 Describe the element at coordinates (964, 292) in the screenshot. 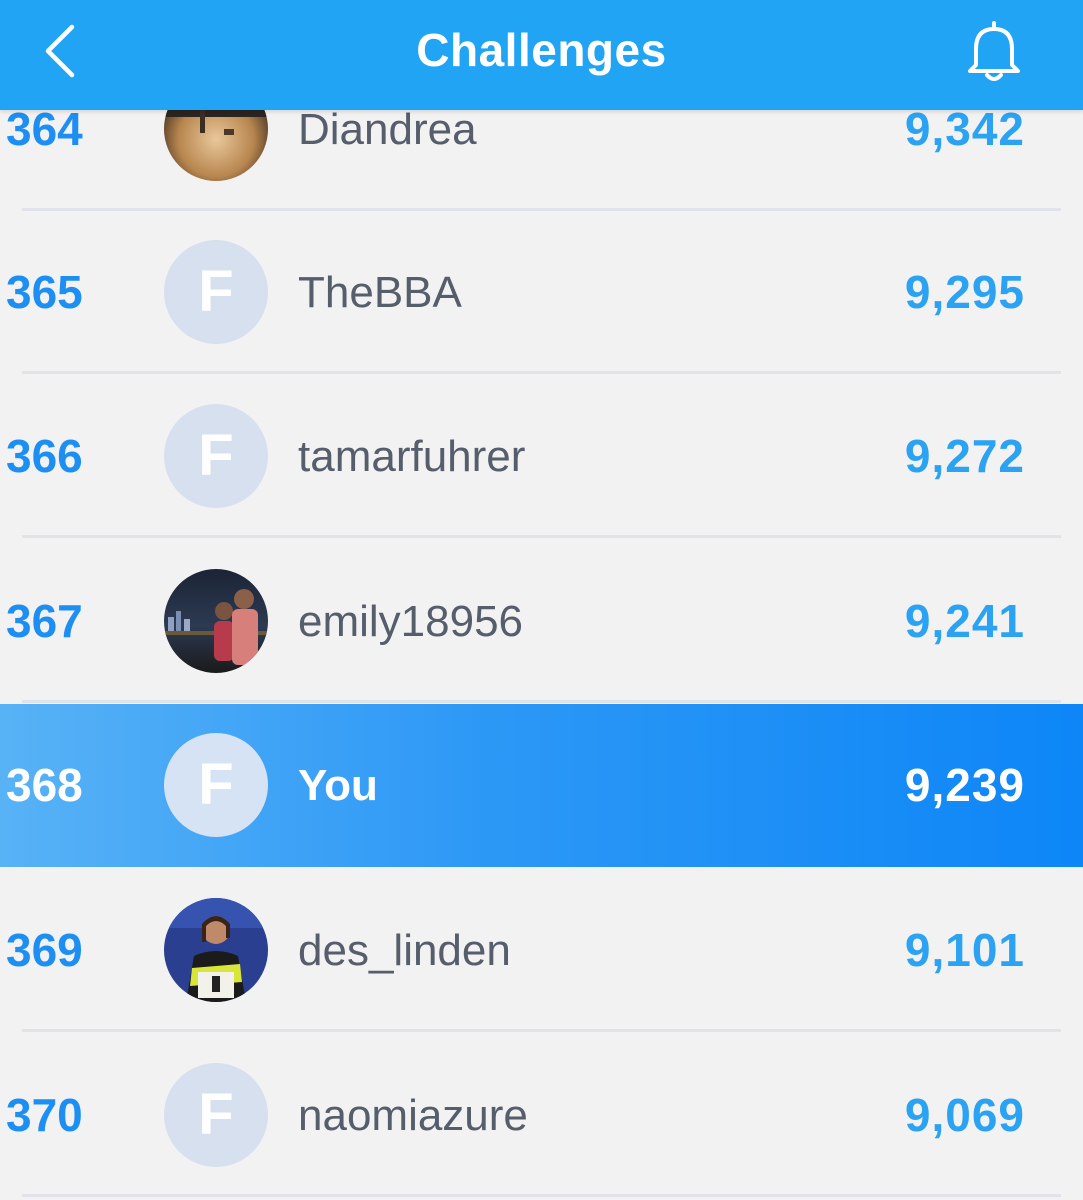

I see `step-score: 9,295` at that location.